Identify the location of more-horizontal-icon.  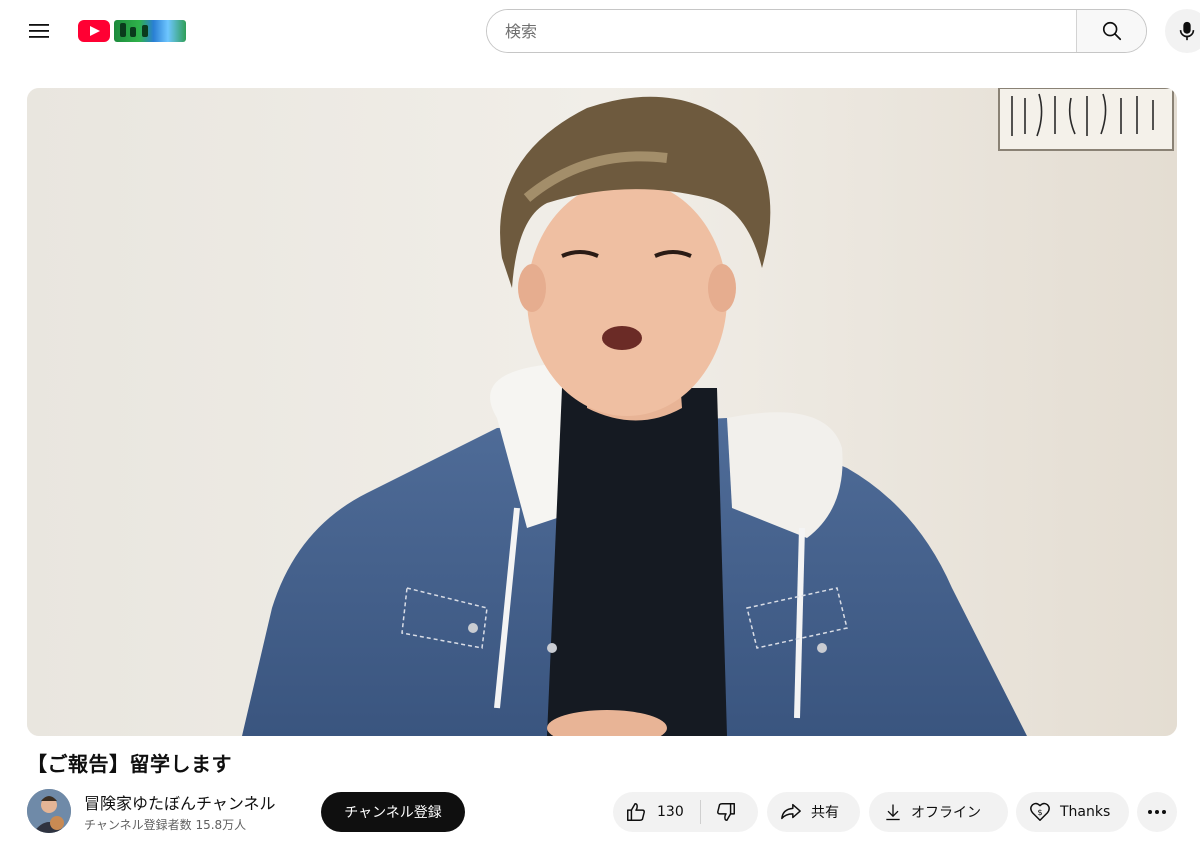
(1157, 812).